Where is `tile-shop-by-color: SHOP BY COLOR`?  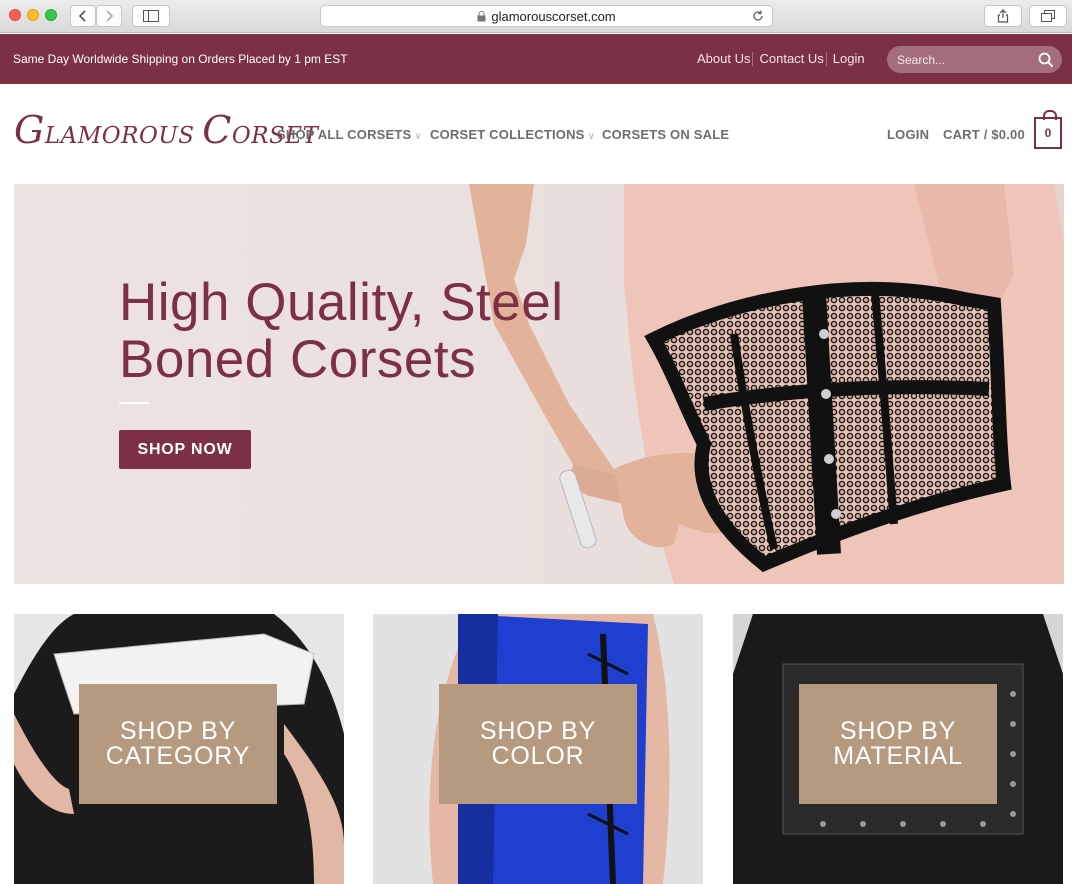
tile-shop-by-color: SHOP BY COLOR is located at coordinates (538, 749).